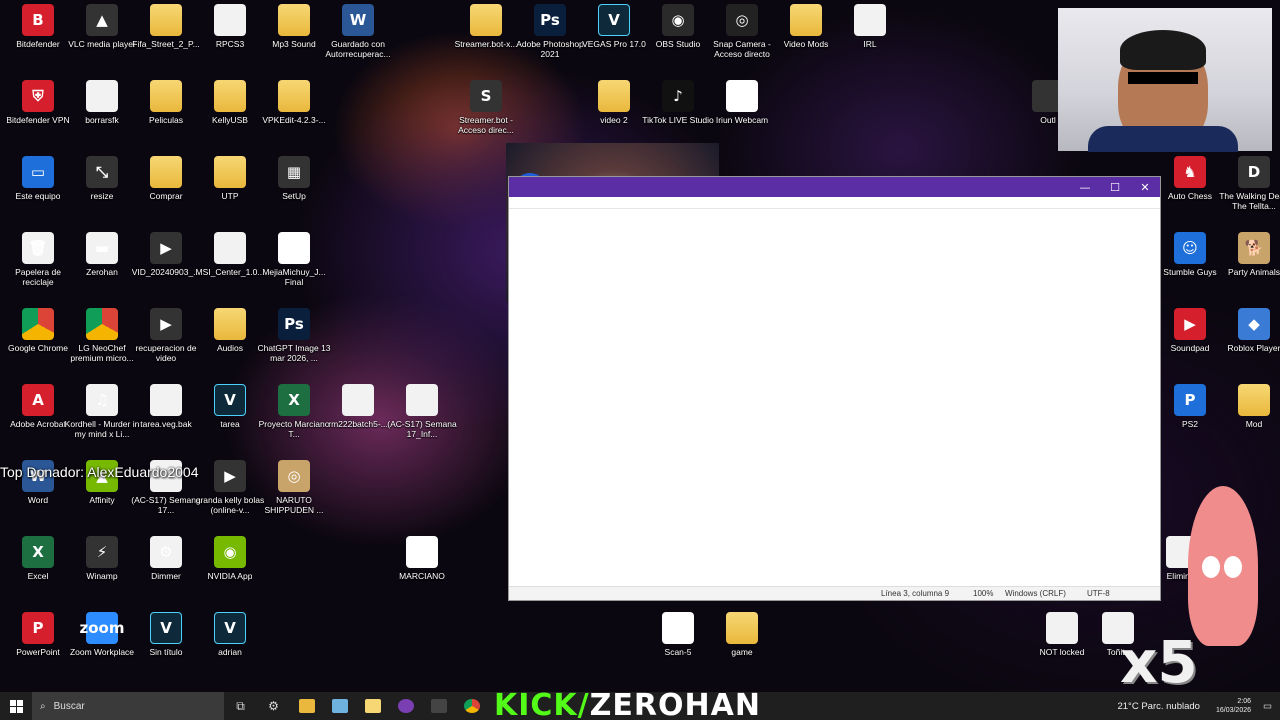 The width and height of the screenshot is (1280, 720). What do you see at coordinates (486, 96) in the screenshot?
I see `streamerbot-icon: S` at bounding box center [486, 96].